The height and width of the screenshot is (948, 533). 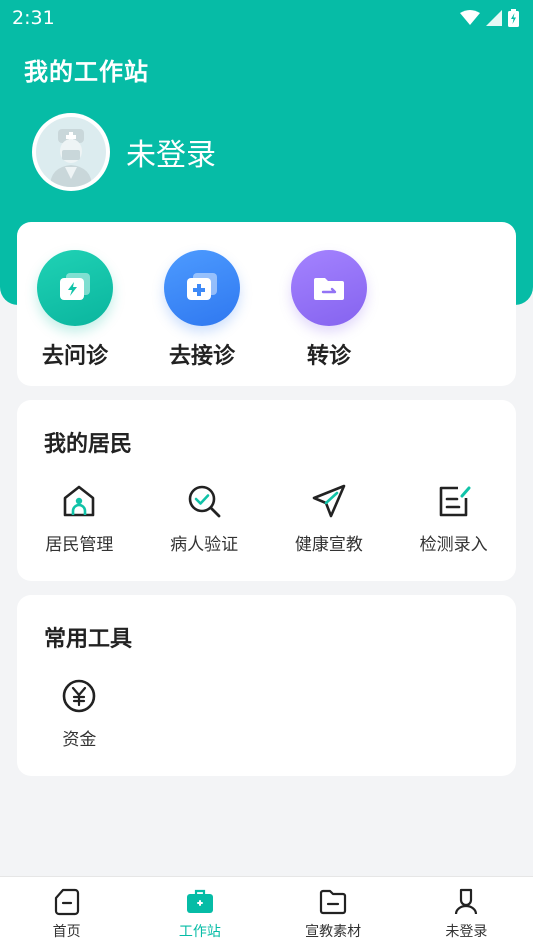 I want to click on nav-label: 未登录, so click(x=466, y=932).